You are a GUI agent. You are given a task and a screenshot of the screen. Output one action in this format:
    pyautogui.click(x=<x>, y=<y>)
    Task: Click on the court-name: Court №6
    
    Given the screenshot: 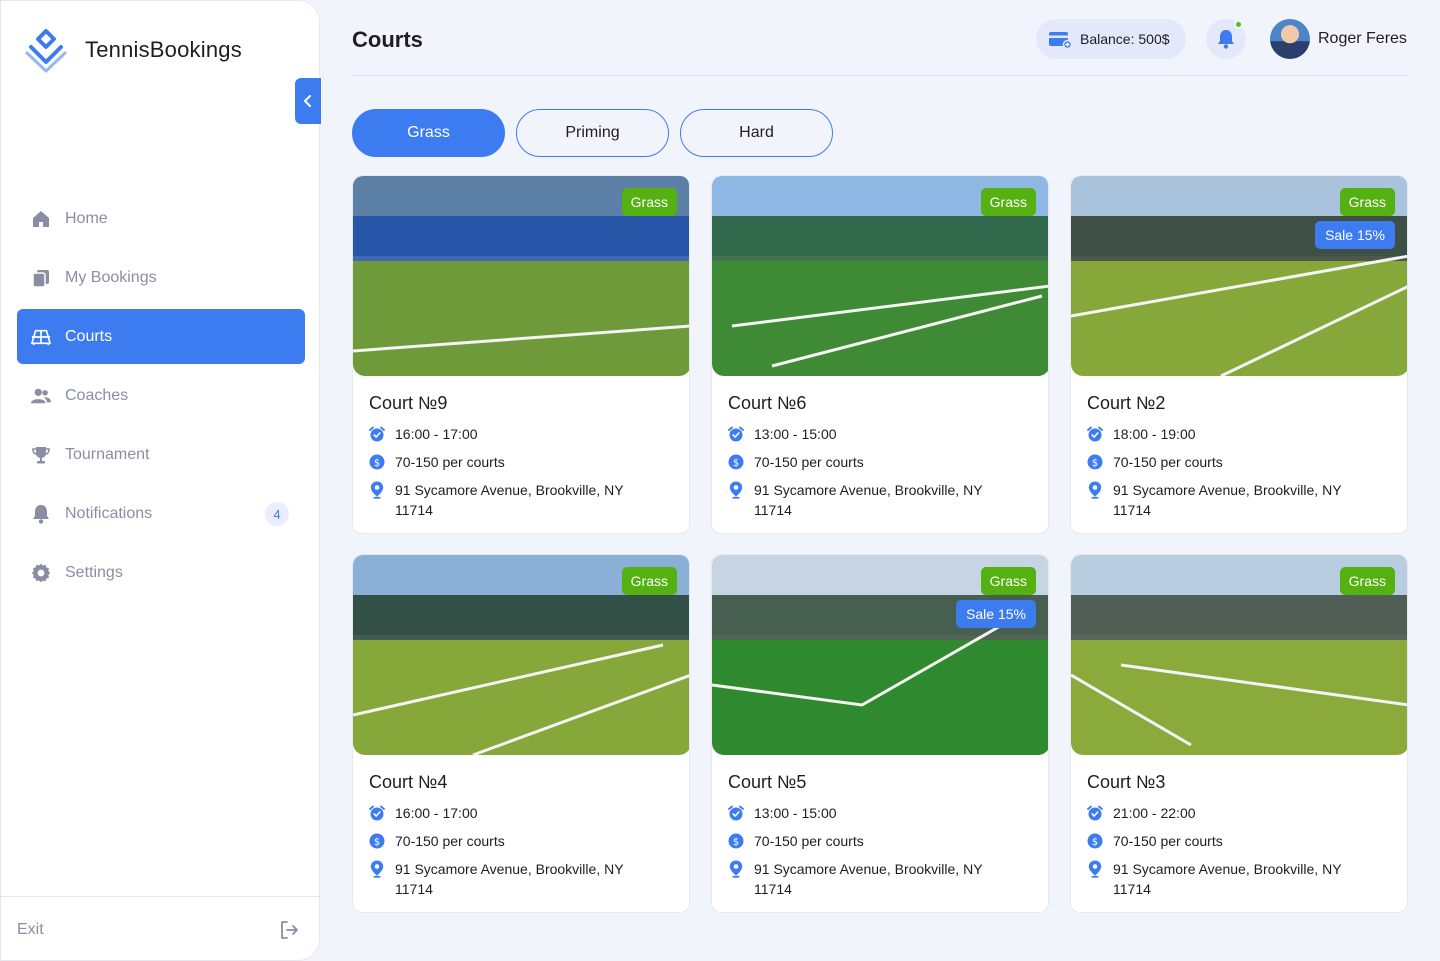 What is the action you would take?
    pyautogui.click(x=767, y=403)
    